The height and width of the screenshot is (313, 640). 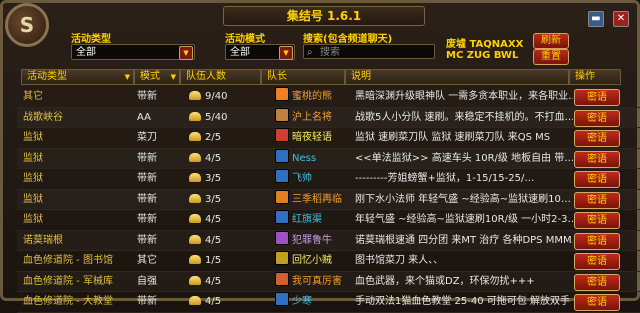 I want to click on table-row: 监狱 带新 4/5 Ness <<单法监狱>> 高速车头 10R/级 地板自由 带… 密语, so click(x=328, y=158).